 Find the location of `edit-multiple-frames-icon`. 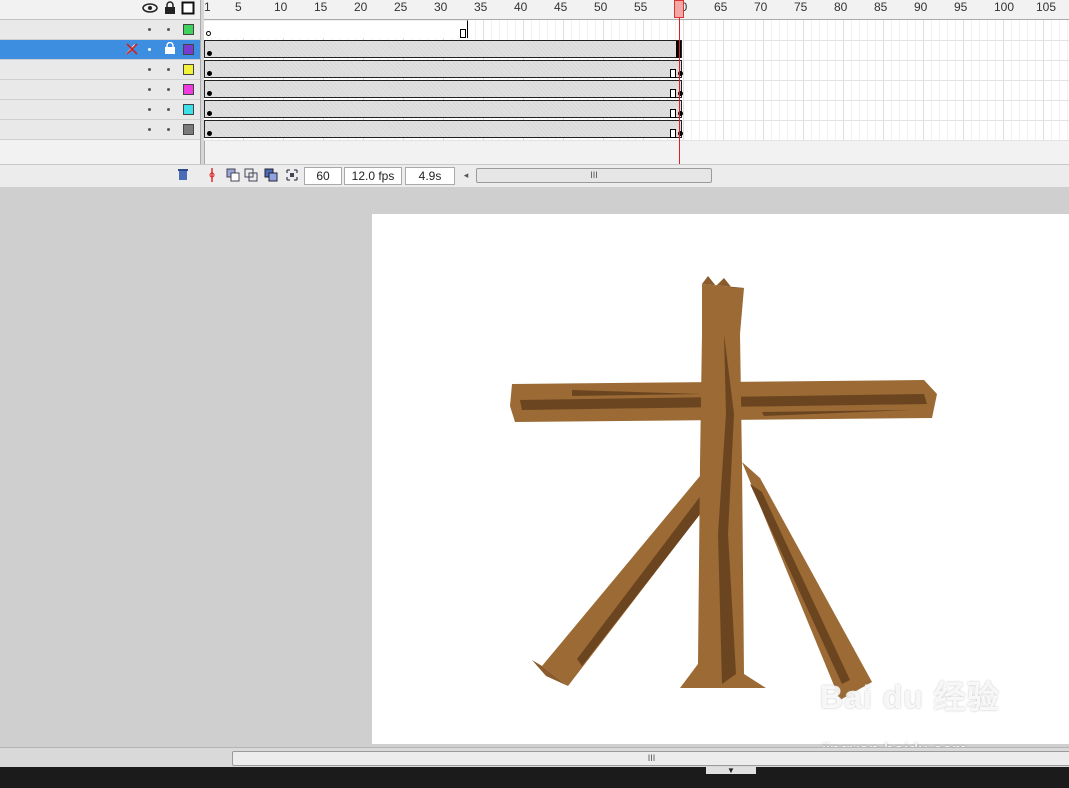

edit-multiple-frames-icon is located at coordinates (271, 175).